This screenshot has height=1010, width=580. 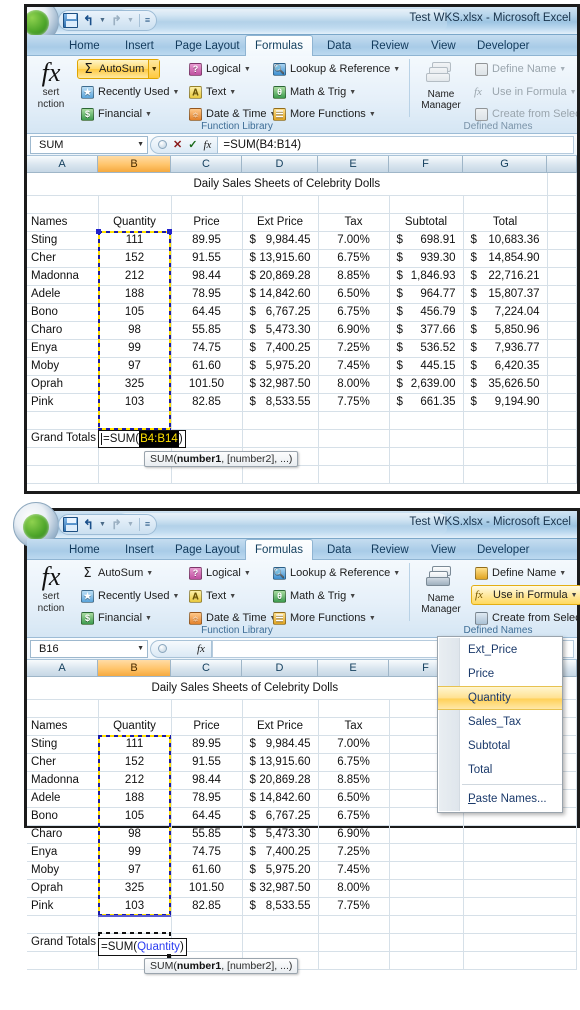 What do you see at coordinates (207, 330) in the screenshot?
I see `cell-price: 55.85` at bounding box center [207, 330].